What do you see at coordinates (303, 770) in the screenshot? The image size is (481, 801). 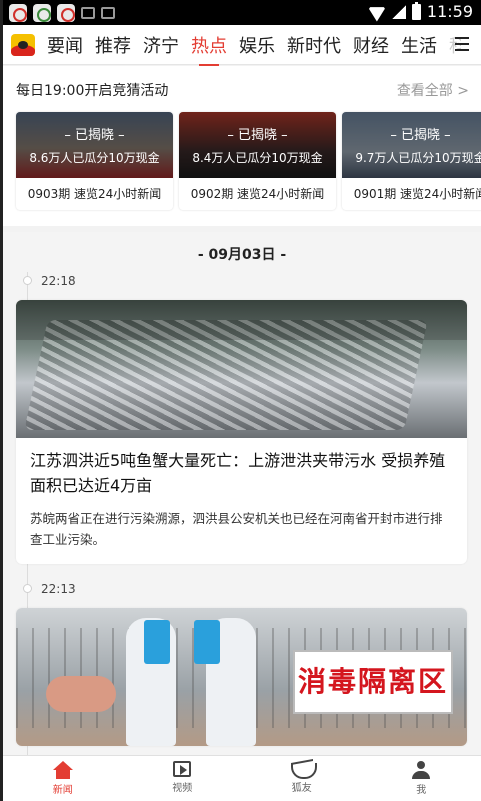 I see `fox-icon` at bounding box center [303, 770].